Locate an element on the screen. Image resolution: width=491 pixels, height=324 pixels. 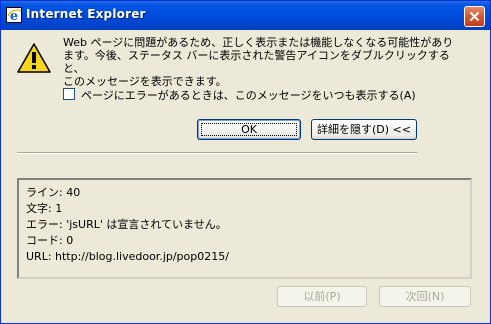
hide-details-label: 詳細を隠す(D) << is located at coordinates (364, 129).